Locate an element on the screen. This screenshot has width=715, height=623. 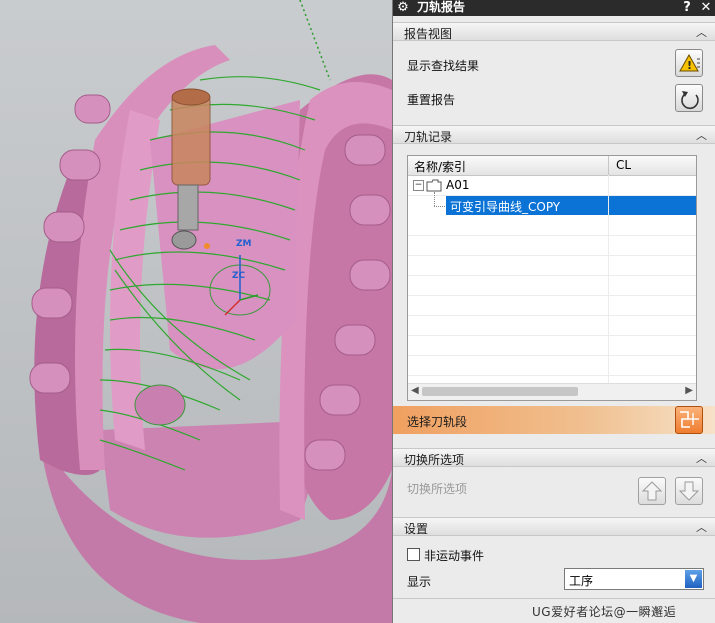
gear-icon: ⚙ is located at coordinates (403, 8).